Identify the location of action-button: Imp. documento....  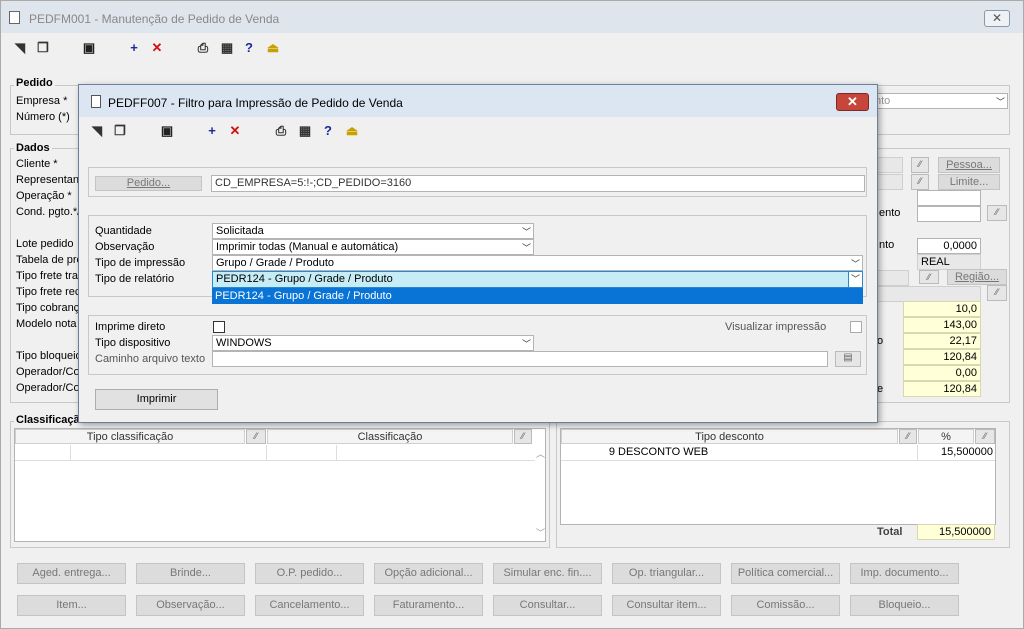
(904, 573).